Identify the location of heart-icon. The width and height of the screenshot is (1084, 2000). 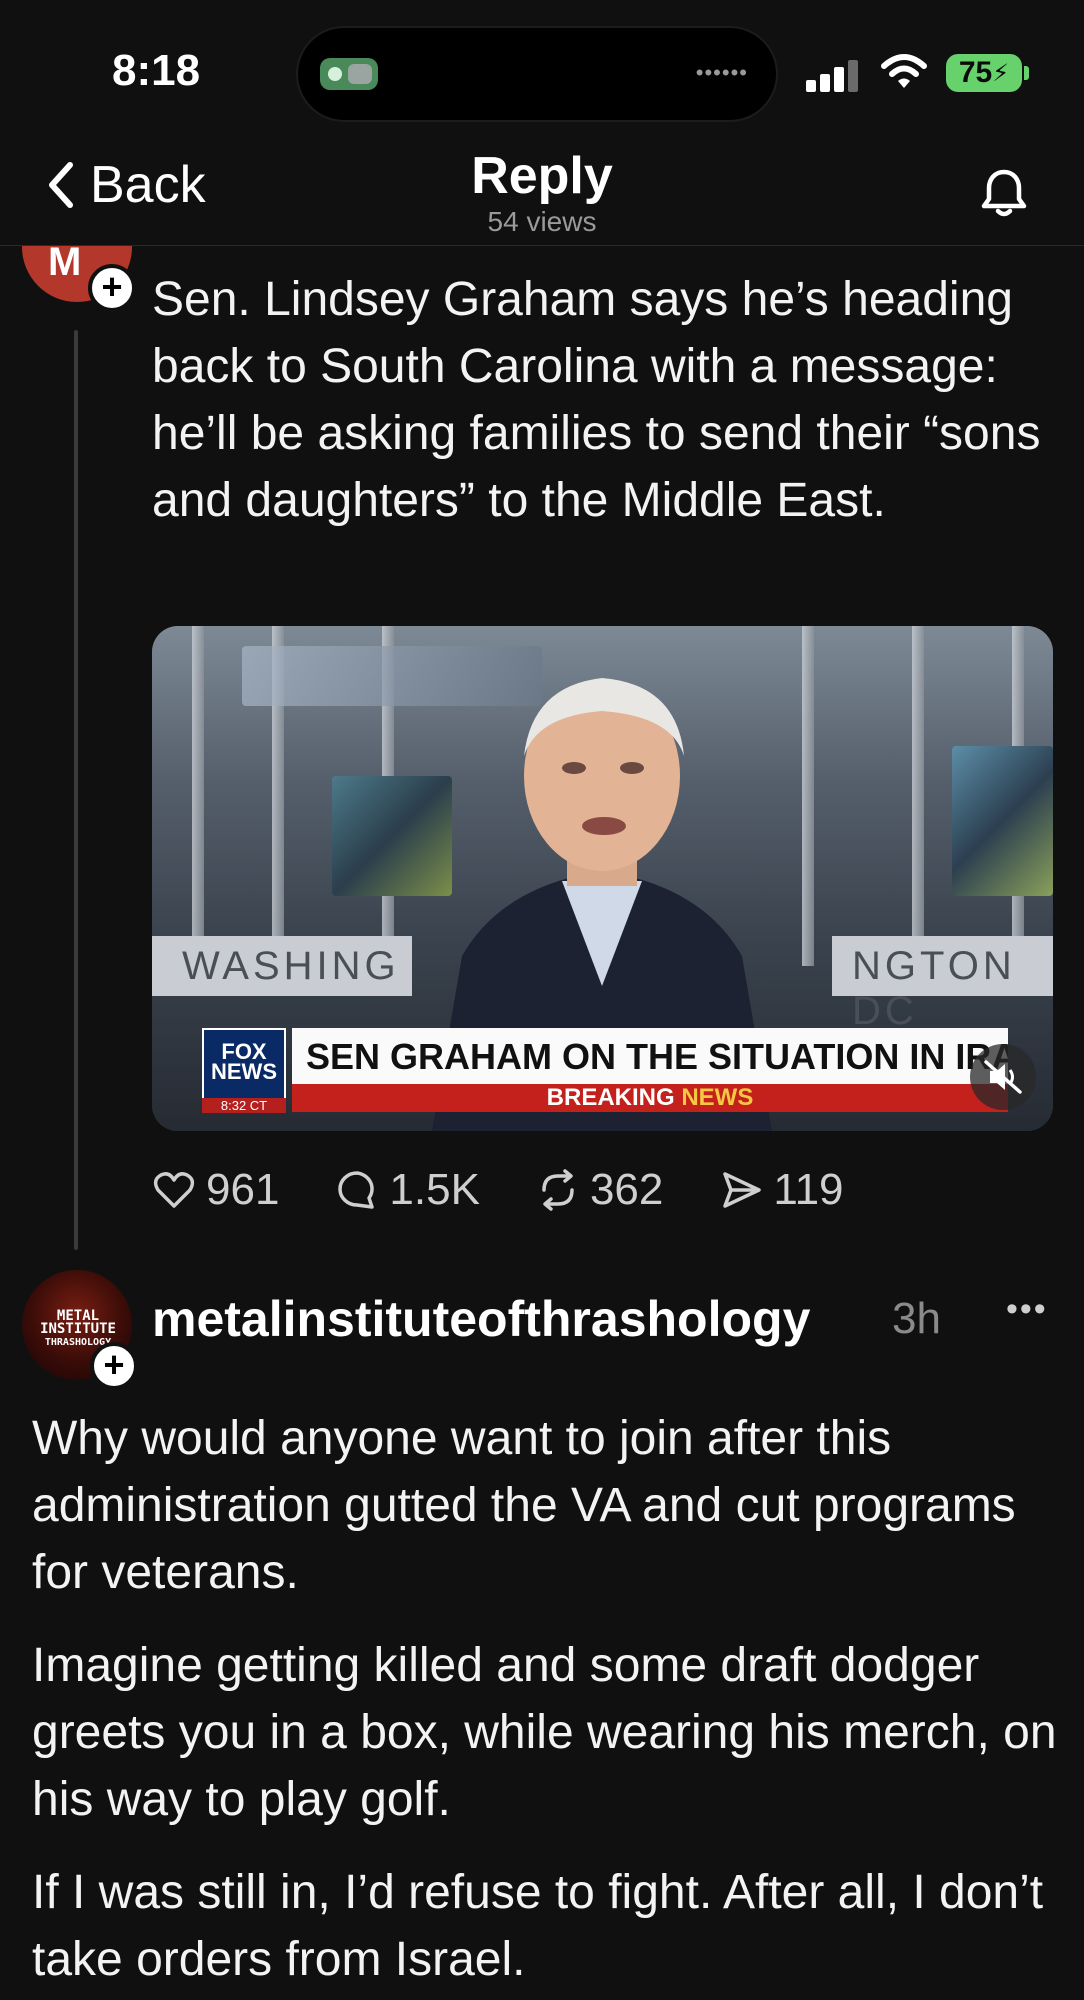
(174, 1190).